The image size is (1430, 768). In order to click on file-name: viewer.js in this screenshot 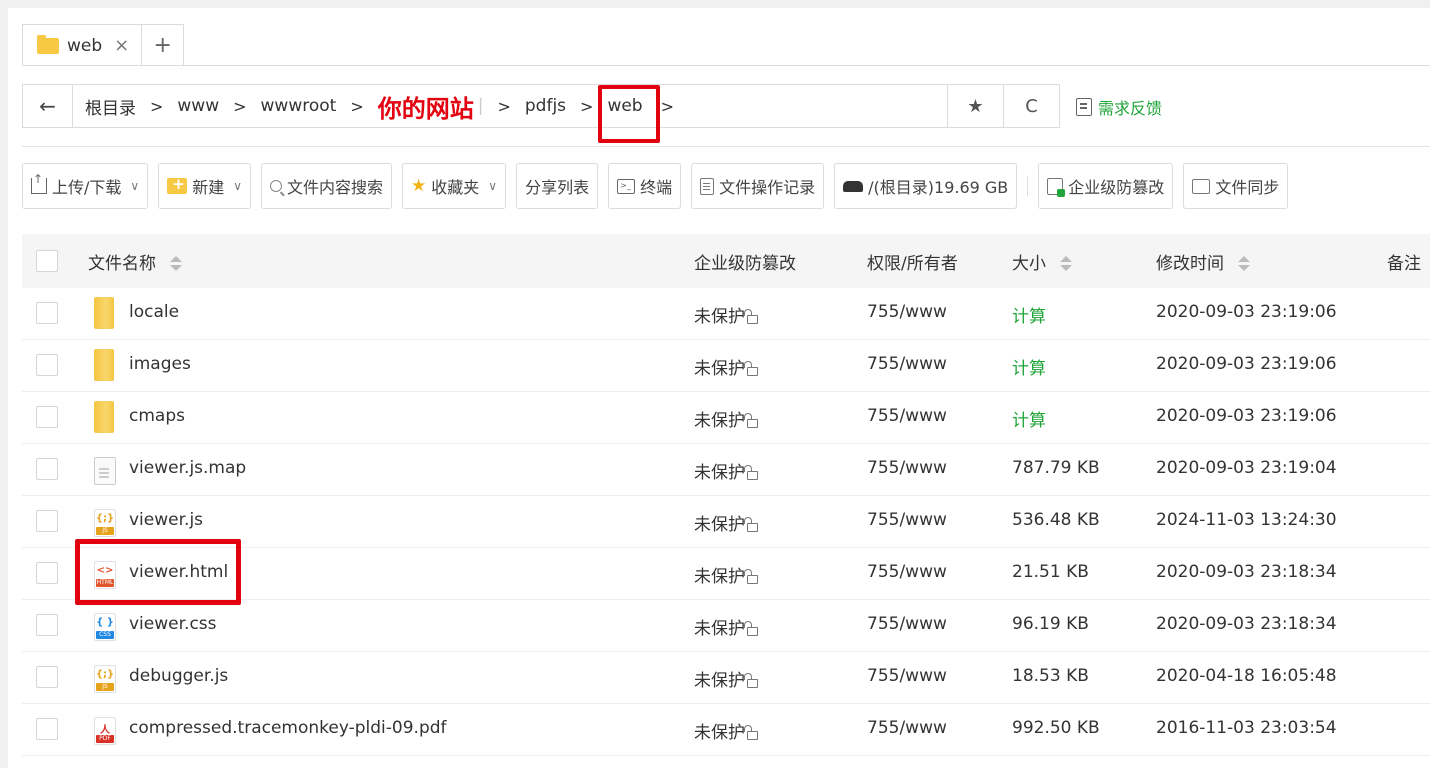, I will do `click(166, 520)`.